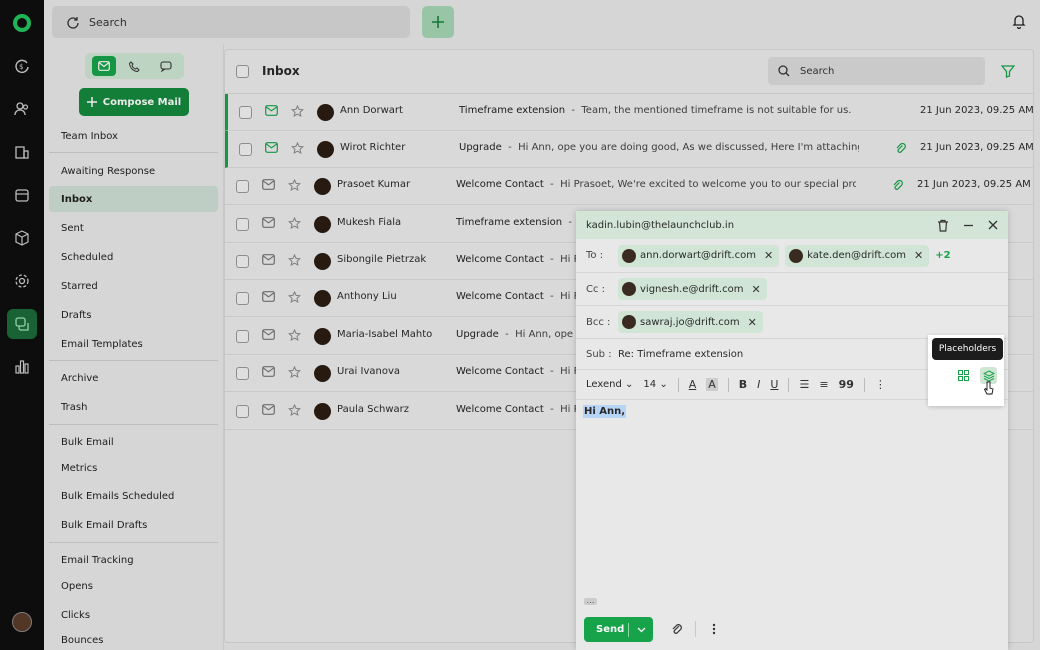 This screenshot has height=650, width=1040. What do you see at coordinates (133, 496) in the screenshot?
I see `nav-bulk-emails-scheduled: Bulk Emails Scheduled` at bounding box center [133, 496].